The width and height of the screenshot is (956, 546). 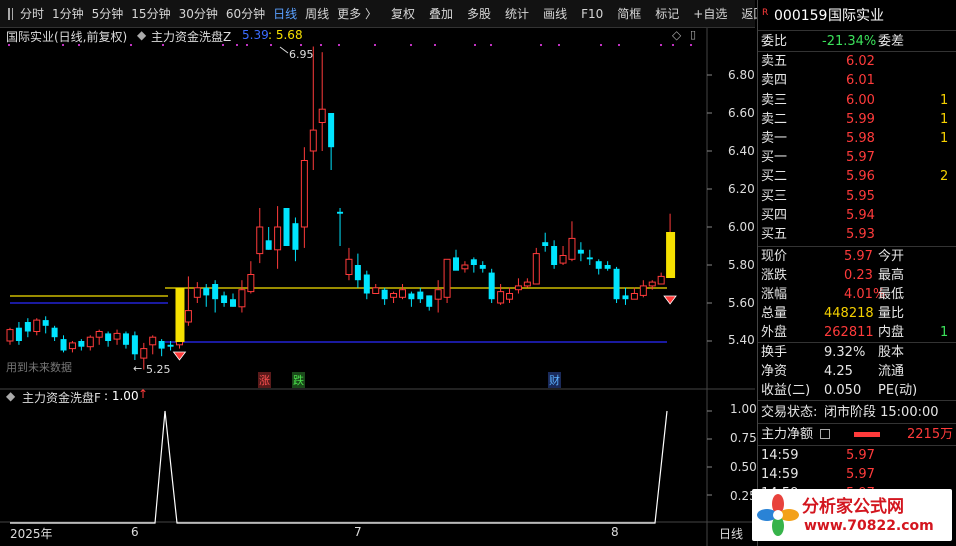 I want to click on divider, so click(x=857, y=400).